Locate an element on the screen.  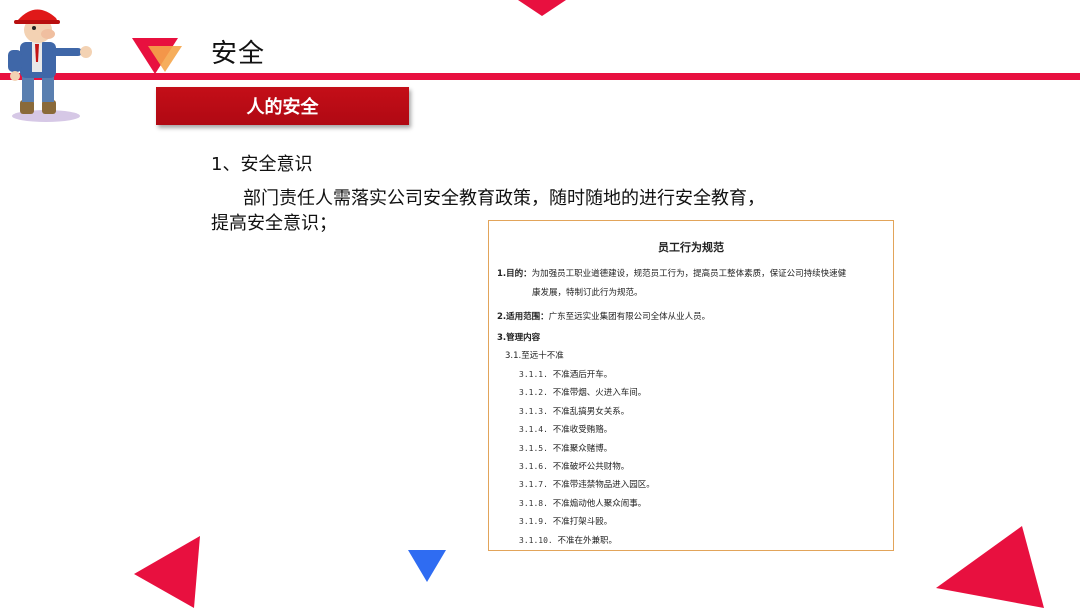
rule-item: 3.1.9. 不准打架斗殴。 is located at coordinates (565, 522).